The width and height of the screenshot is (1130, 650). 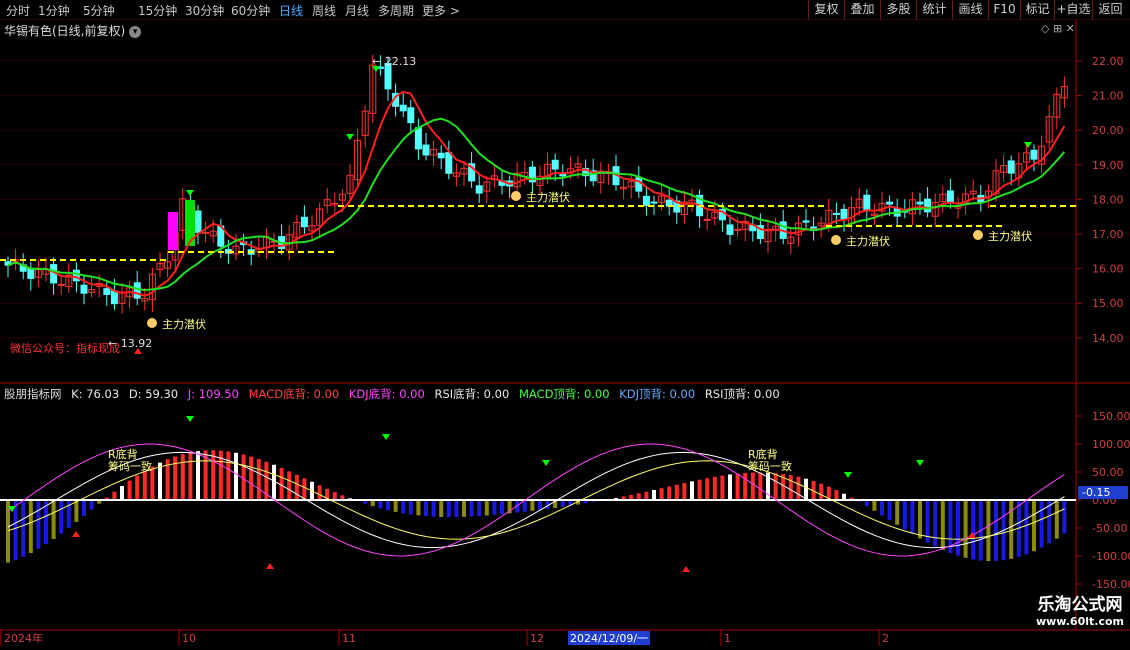 What do you see at coordinates (33, 394) in the screenshot?
I see `indicator-name: 股朋指标网` at bounding box center [33, 394].